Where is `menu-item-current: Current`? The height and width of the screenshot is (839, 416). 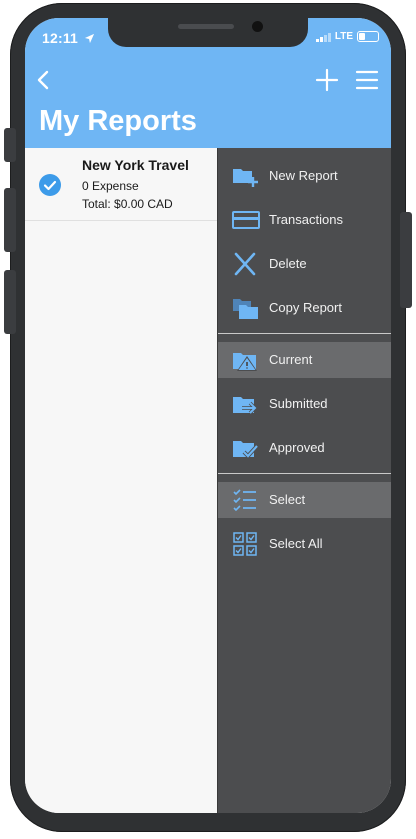 menu-item-current: Current is located at coordinates (304, 360).